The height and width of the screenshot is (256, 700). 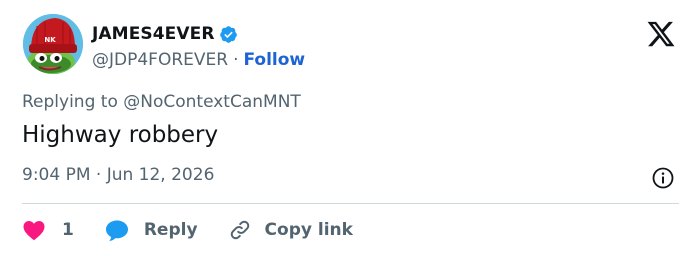 I want to click on tweet-text: Highway robbery, so click(x=120, y=135).